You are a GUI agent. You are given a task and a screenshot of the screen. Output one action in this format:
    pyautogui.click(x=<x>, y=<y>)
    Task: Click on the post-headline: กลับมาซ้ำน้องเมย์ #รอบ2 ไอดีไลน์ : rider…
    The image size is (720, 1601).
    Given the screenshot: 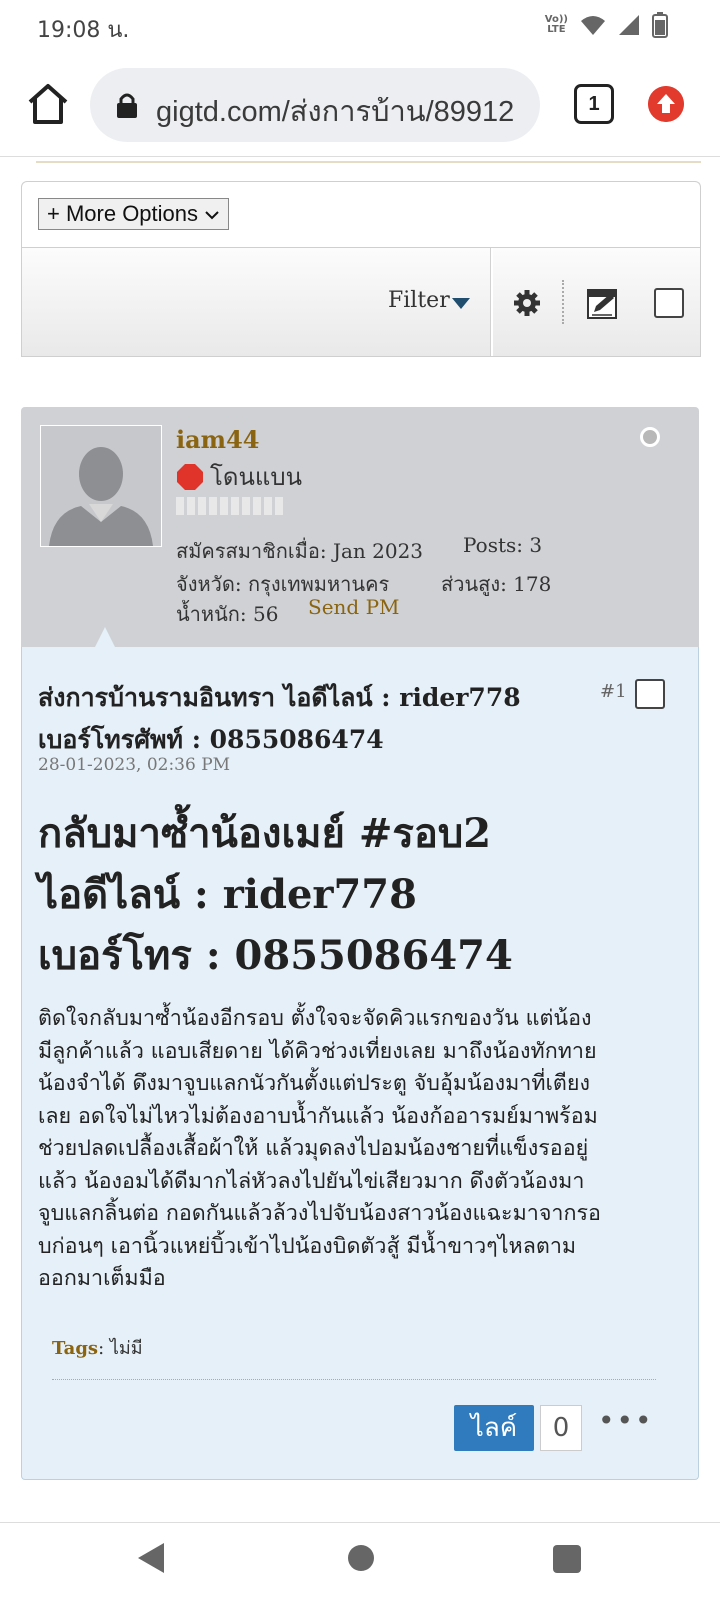 What is the action you would take?
    pyautogui.click(x=275, y=894)
    